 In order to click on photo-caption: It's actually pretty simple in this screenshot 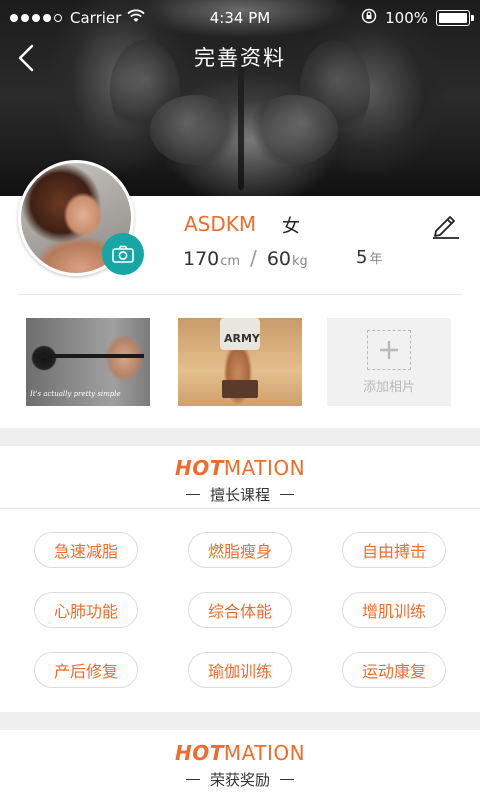, I will do `click(75, 394)`.